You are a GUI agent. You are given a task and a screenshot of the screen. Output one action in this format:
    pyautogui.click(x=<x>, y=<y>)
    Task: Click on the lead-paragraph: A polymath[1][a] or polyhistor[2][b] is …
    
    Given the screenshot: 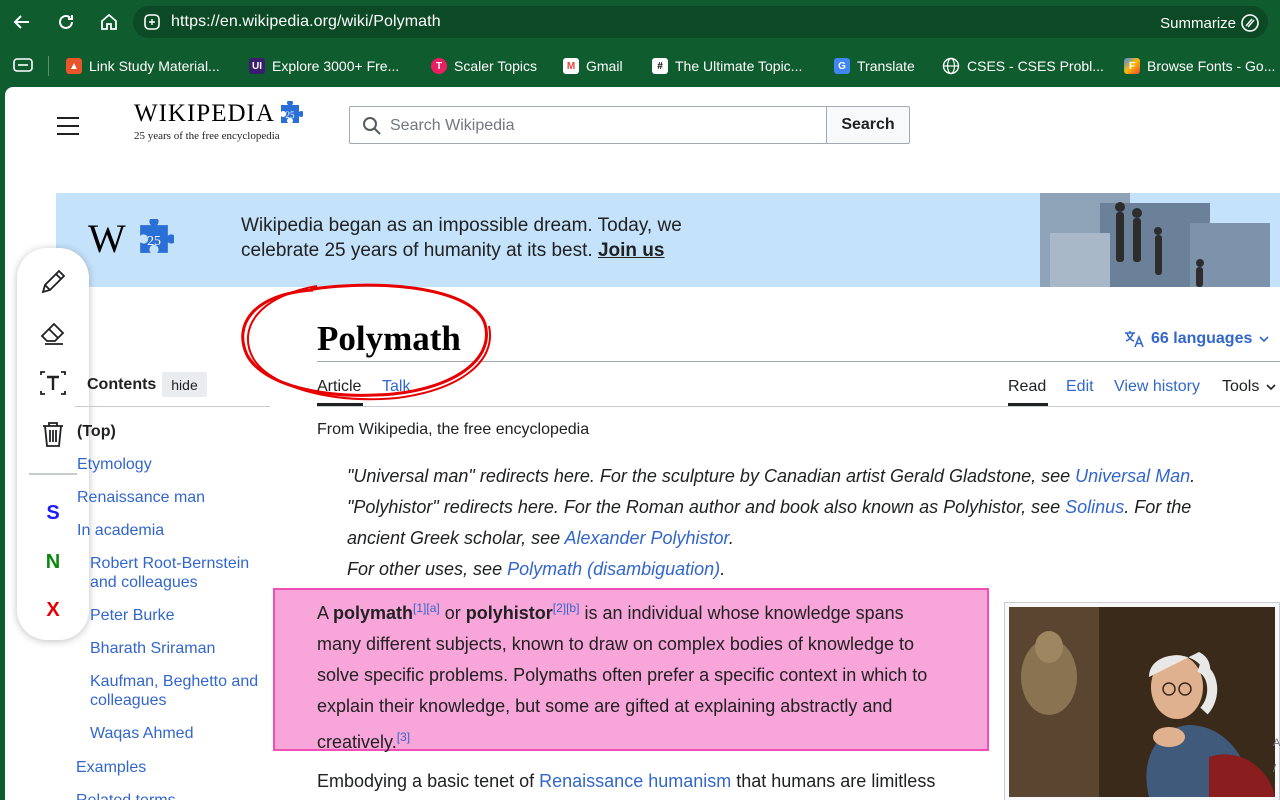 What is the action you would take?
    pyautogui.click(x=647, y=675)
    